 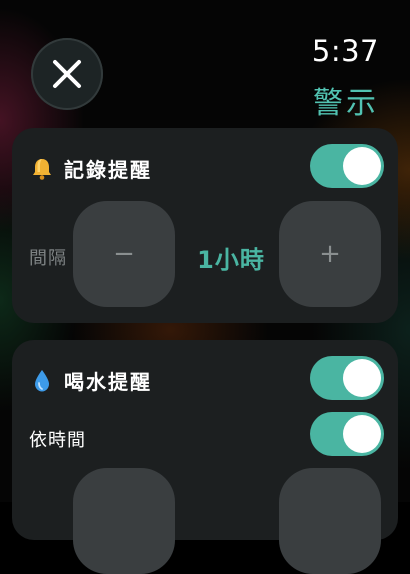 I want to click on water-reminder-toggle, so click(x=347, y=378).